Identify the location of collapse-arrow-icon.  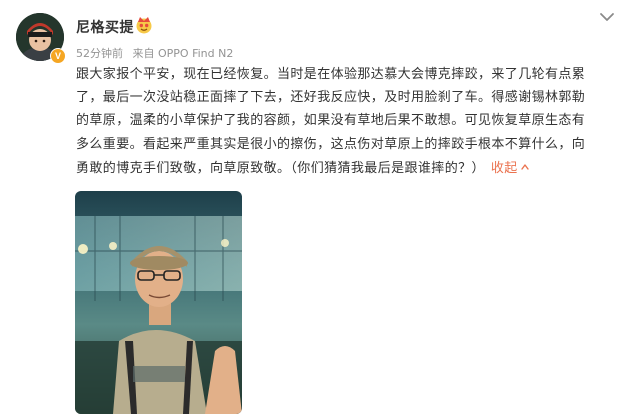
(525, 163).